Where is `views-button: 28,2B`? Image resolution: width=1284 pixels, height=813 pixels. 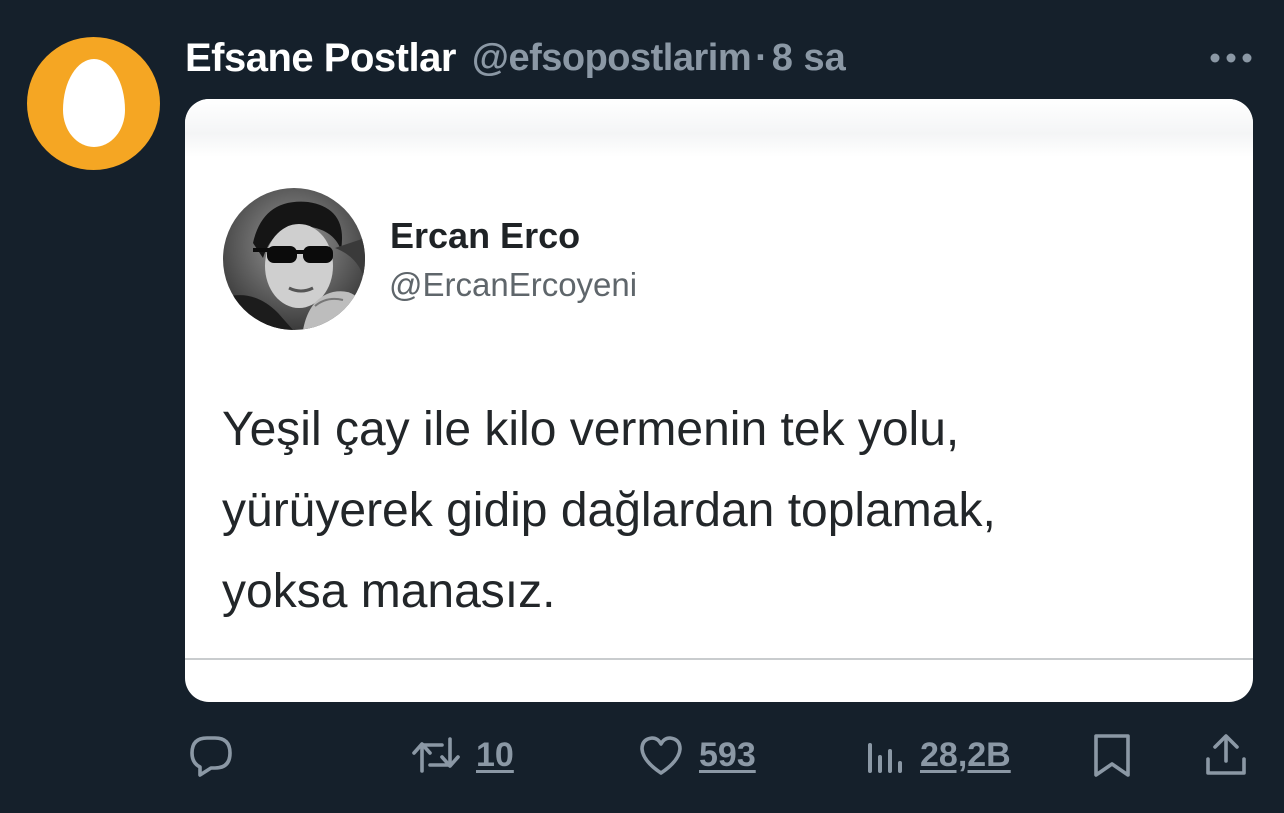
views-button: 28,2B is located at coordinates (936, 755).